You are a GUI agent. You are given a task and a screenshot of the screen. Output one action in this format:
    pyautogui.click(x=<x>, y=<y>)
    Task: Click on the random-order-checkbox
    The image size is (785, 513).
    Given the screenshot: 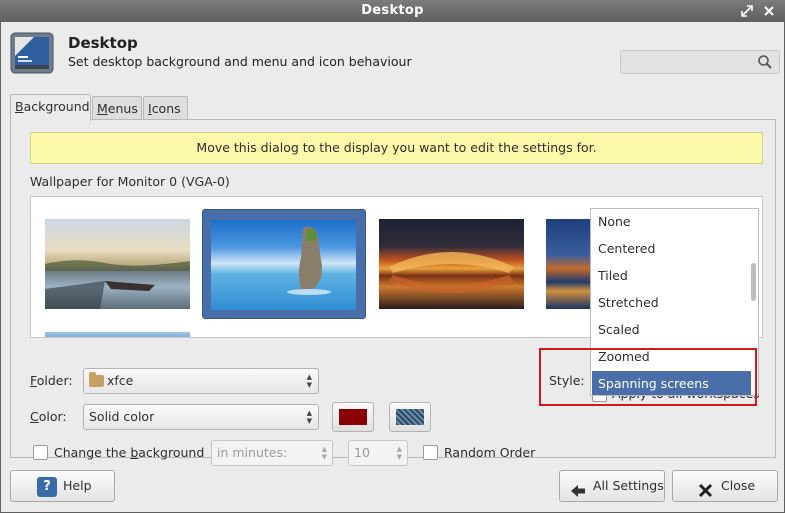 What is the action you would take?
    pyautogui.click(x=430, y=452)
    